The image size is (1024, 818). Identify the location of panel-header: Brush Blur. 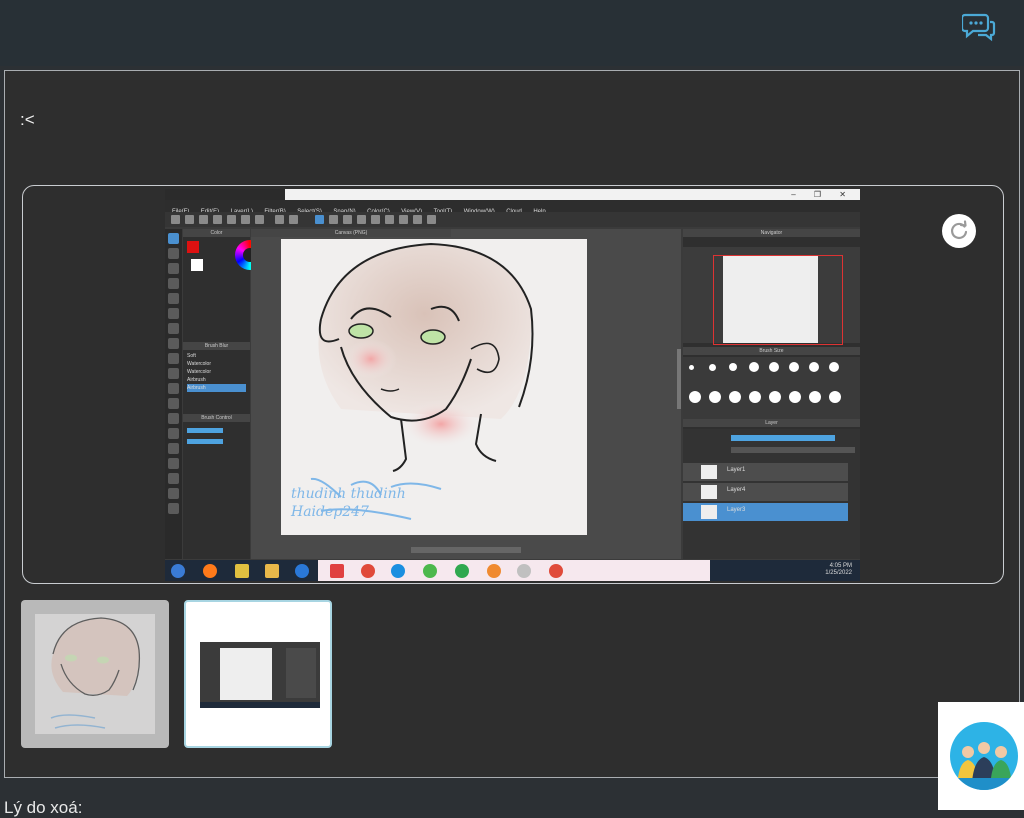
(216, 346).